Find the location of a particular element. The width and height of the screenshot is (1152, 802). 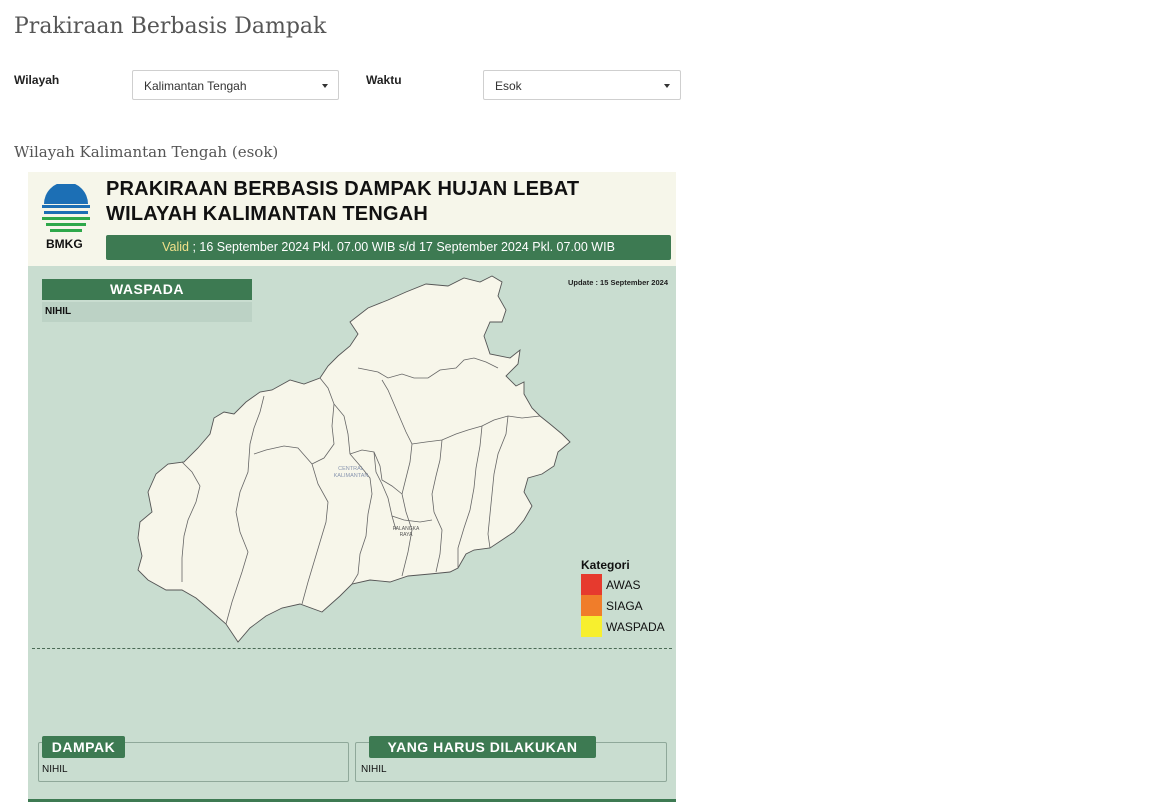

legend-label-awas: AWAS is located at coordinates (623, 584).